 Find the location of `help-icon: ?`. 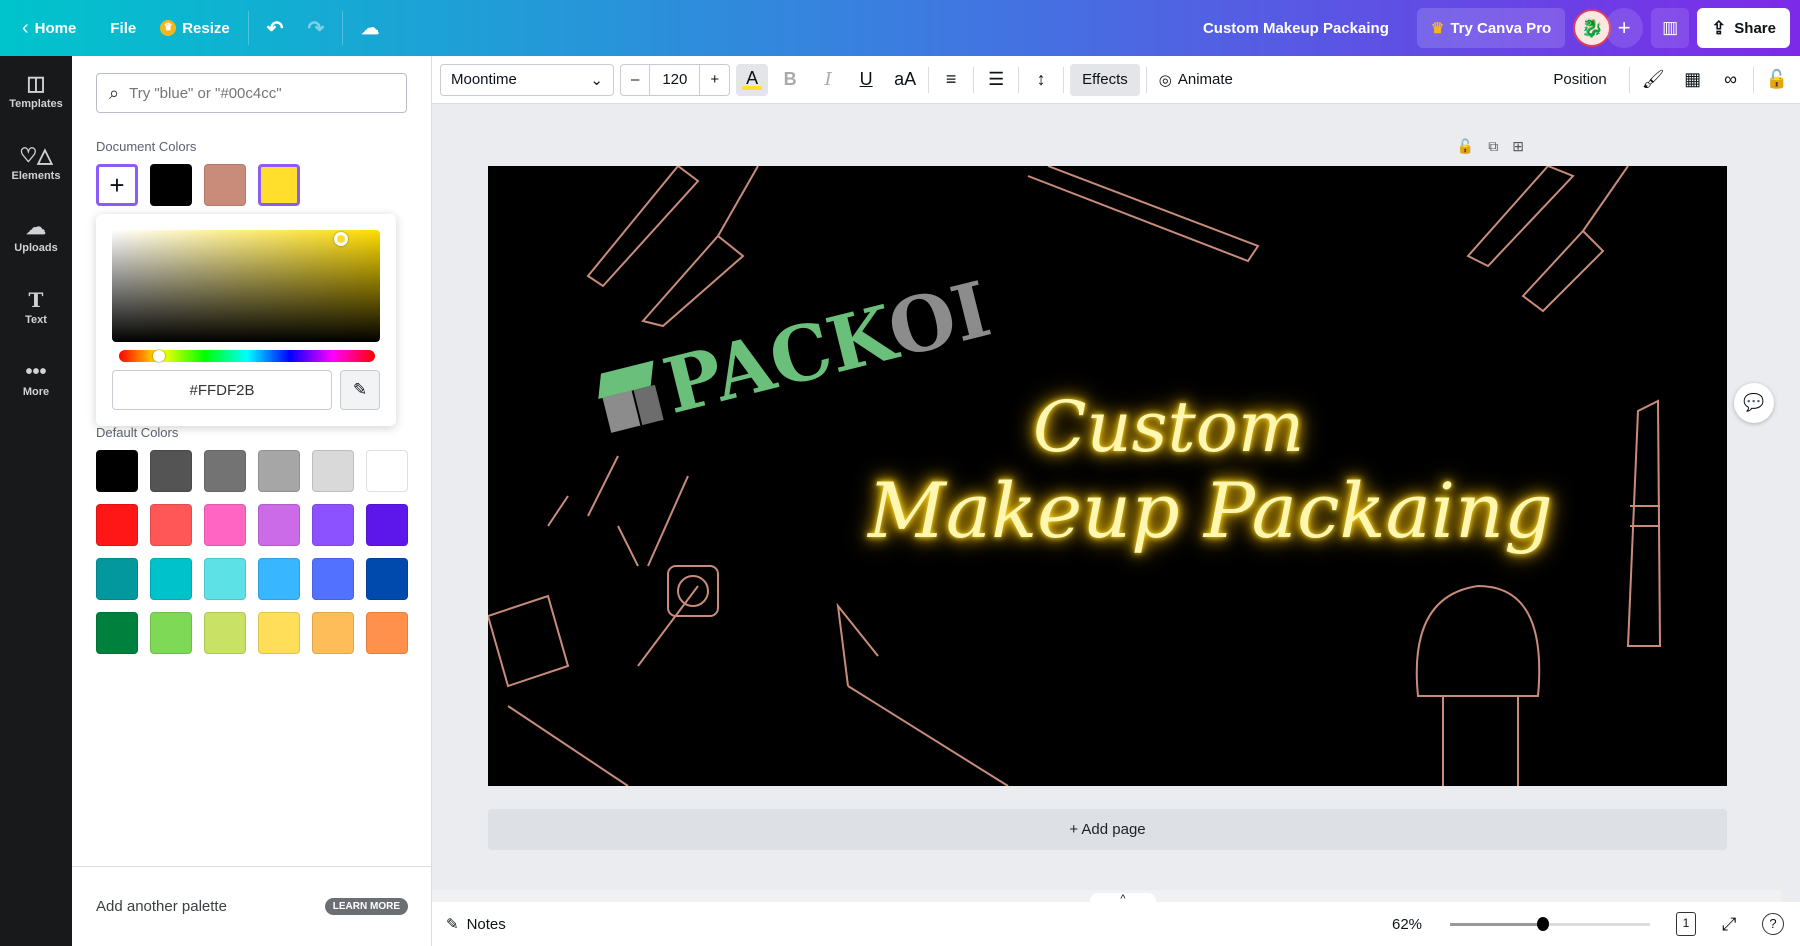

help-icon: ? is located at coordinates (1773, 924).